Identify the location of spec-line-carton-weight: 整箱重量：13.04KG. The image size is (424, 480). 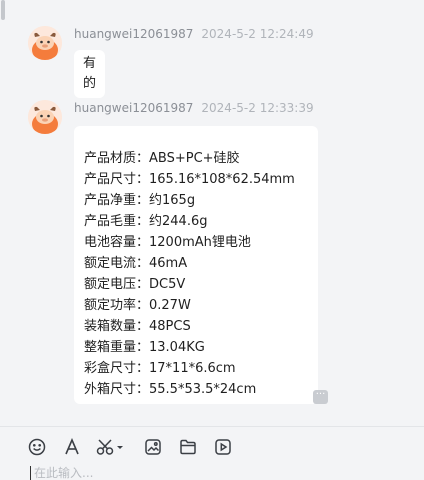
(144, 347).